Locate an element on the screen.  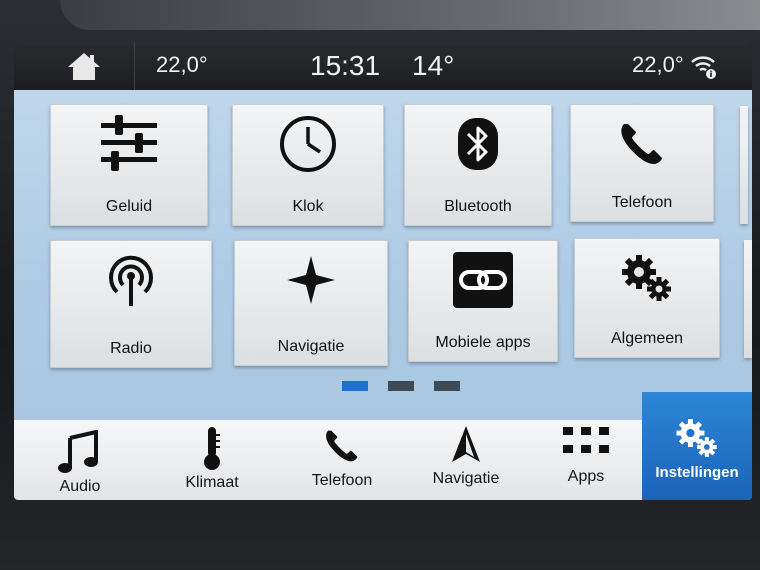
nav-instellingen: Instellingen is located at coordinates (697, 446).